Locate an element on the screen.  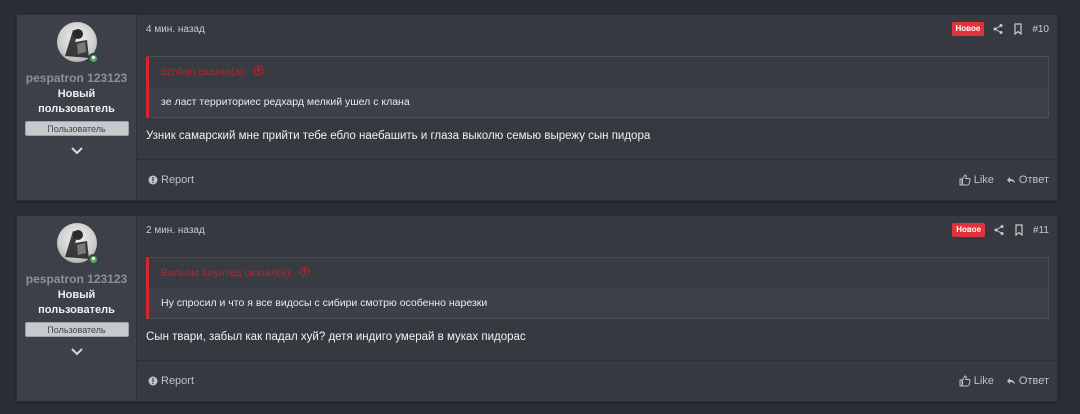
post-header-actions: Новое #11 is located at coordinates (1000, 230).